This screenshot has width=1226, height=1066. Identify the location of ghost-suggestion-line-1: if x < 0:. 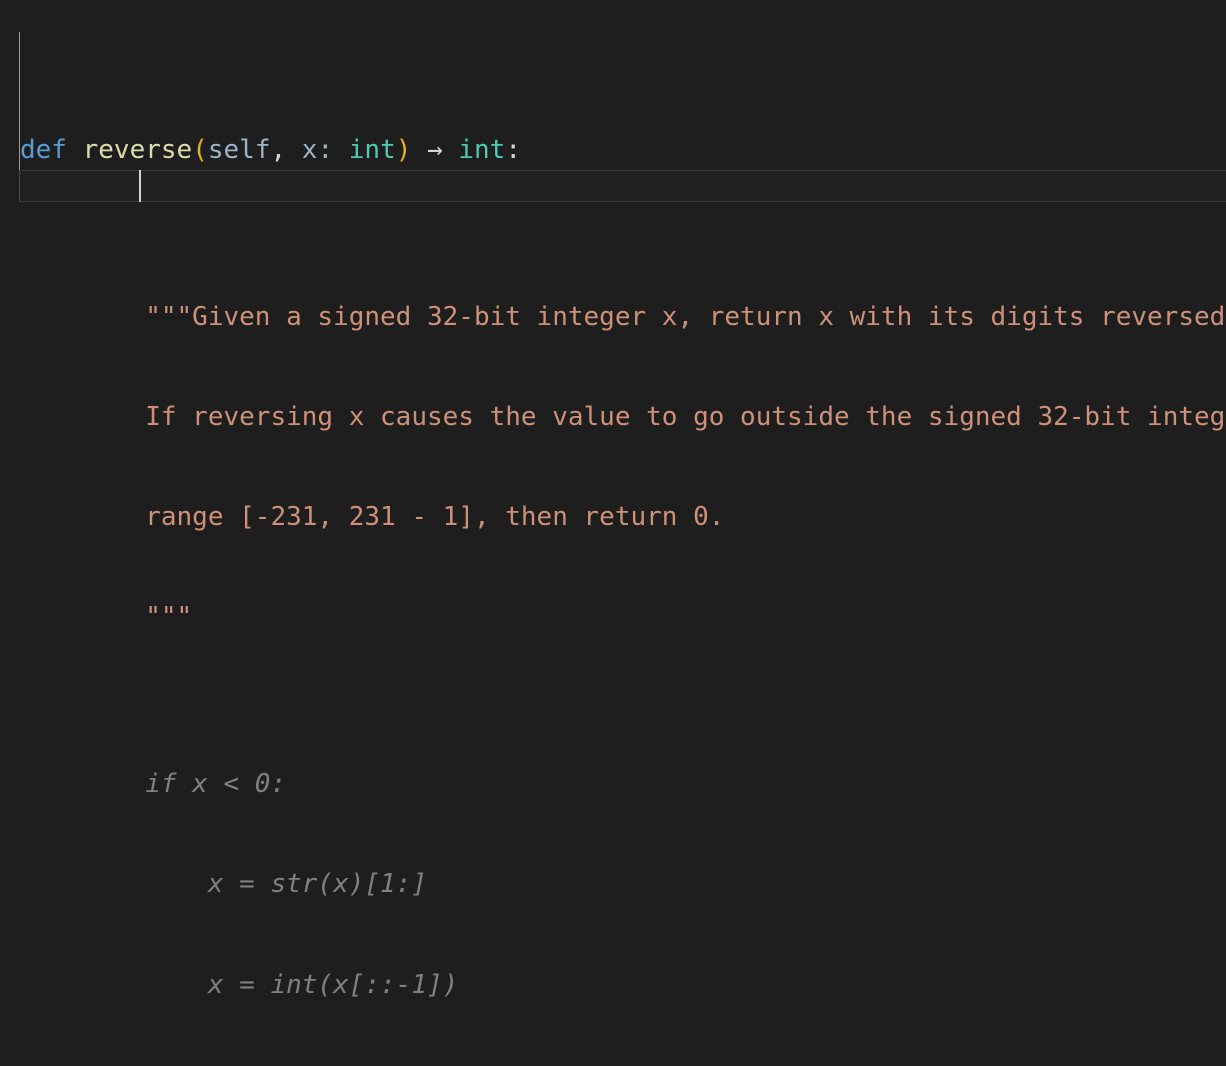
(623, 784).